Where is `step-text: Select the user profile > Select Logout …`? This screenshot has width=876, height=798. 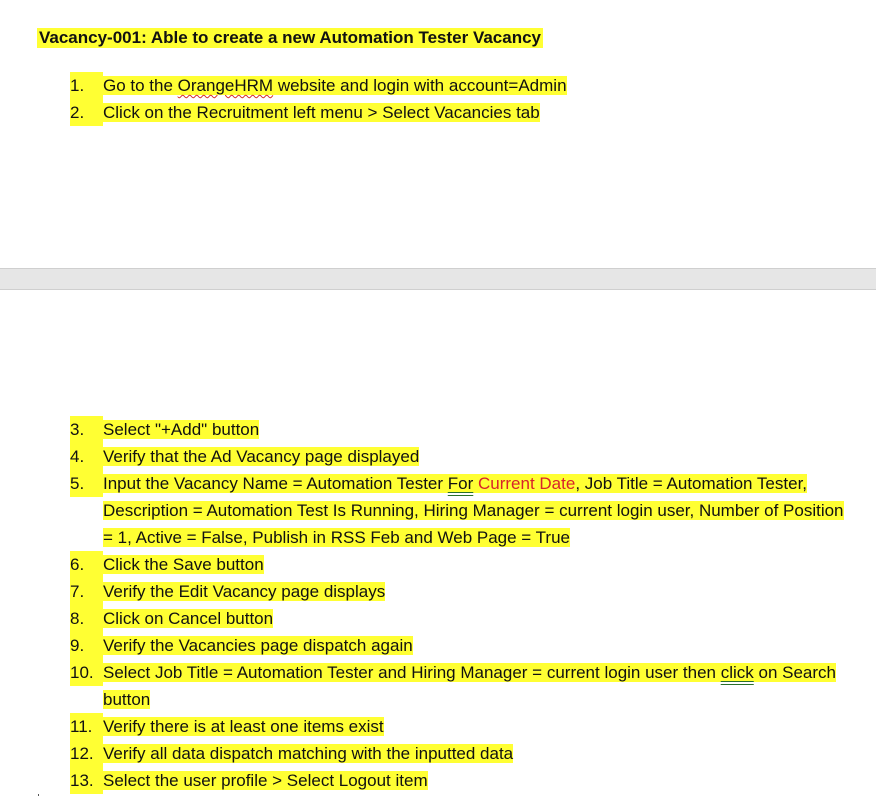
step-text: Select the user profile > Select Logout … is located at coordinates (265, 780).